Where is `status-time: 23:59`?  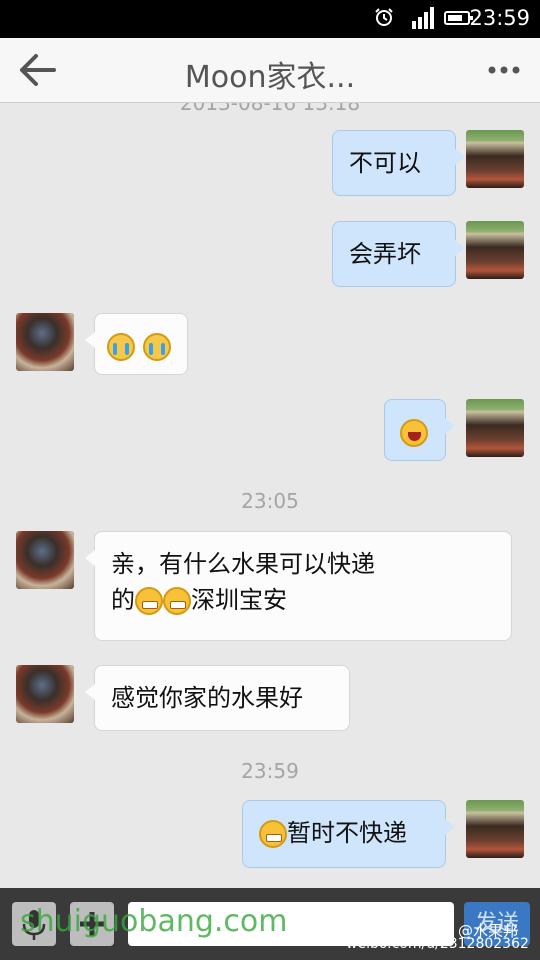
status-time: 23:59 is located at coordinates (499, 18).